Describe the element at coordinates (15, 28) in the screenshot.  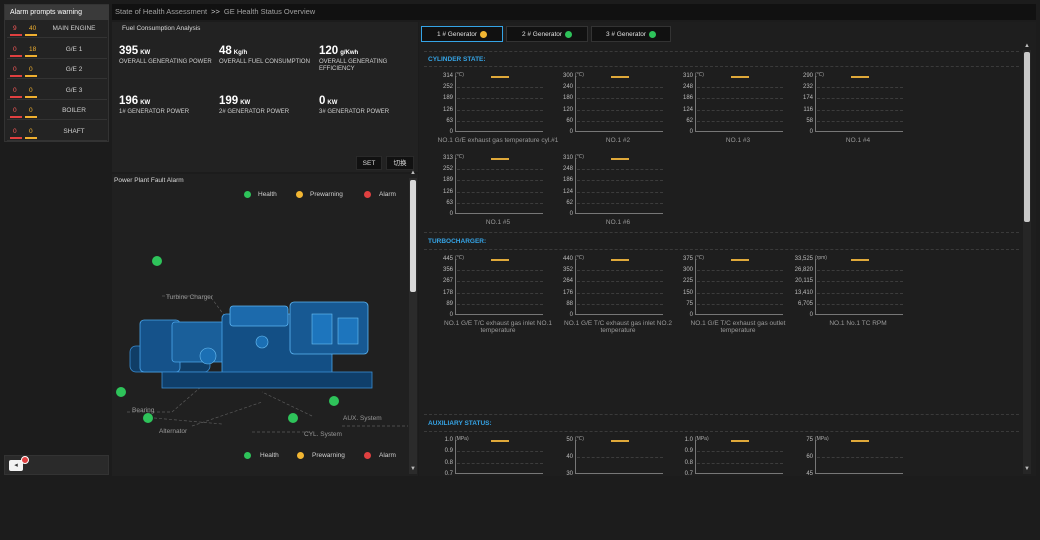
I see `alarm-count: 9` at that location.